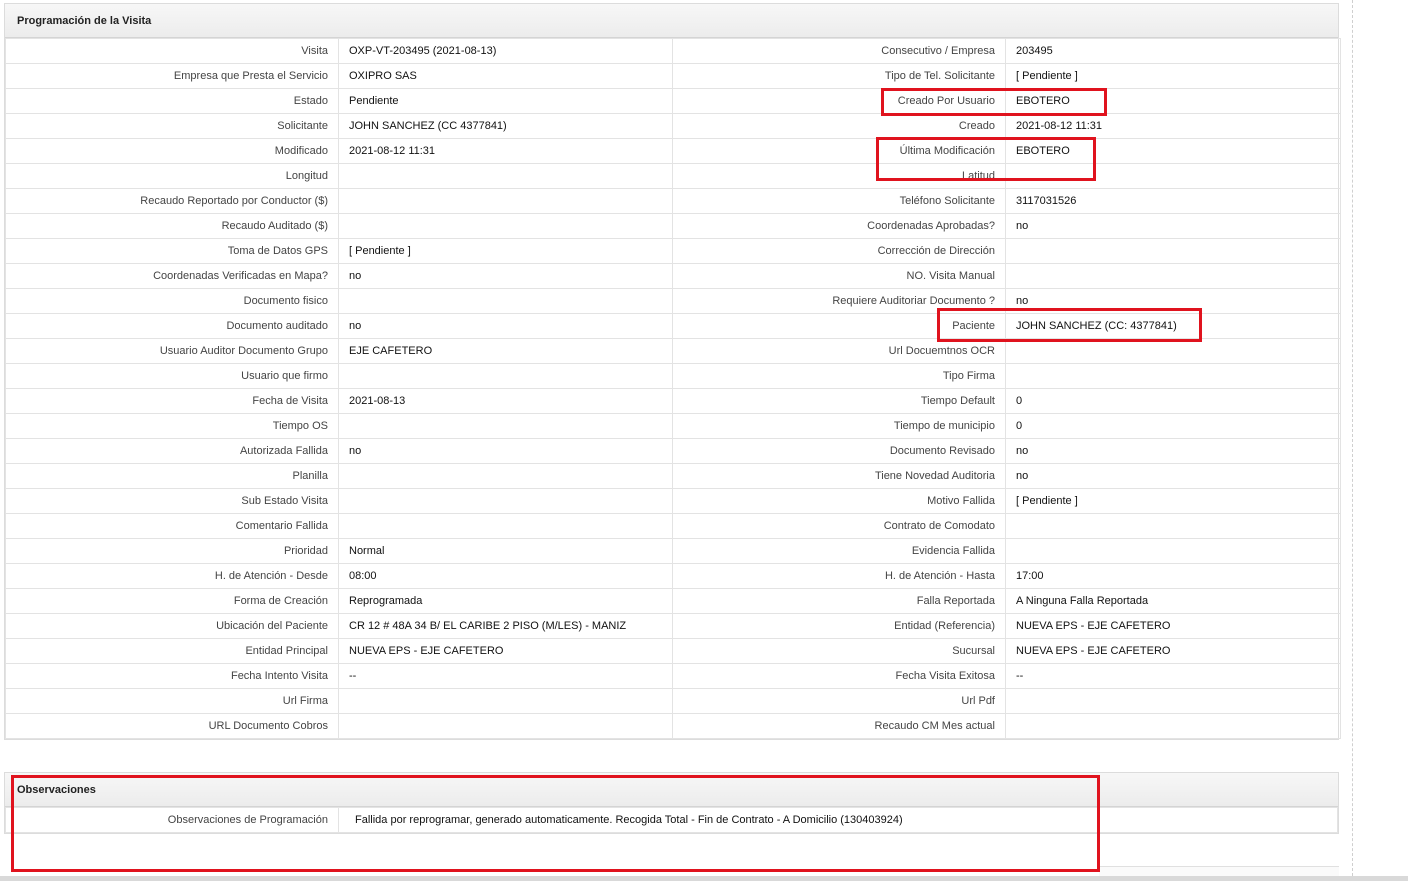  What do you see at coordinates (673, 526) in the screenshot?
I see `table-row: Comentario Fallida Contrato de Comodato` at bounding box center [673, 526].